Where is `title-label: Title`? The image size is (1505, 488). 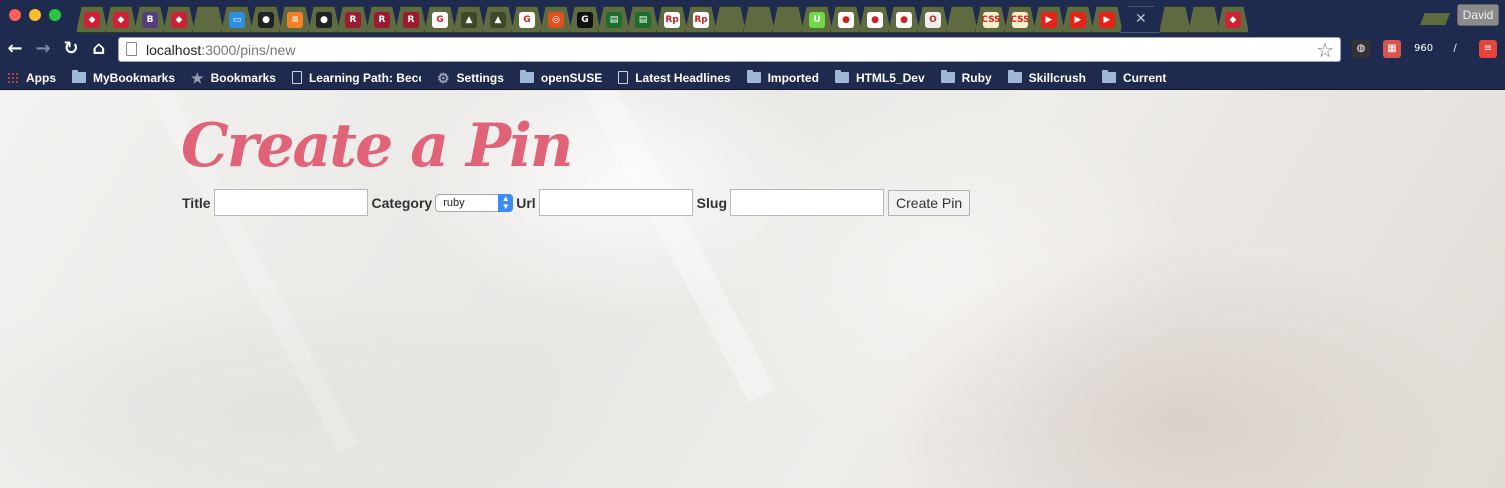
title-label: Title is located at coordinates (196, 202).